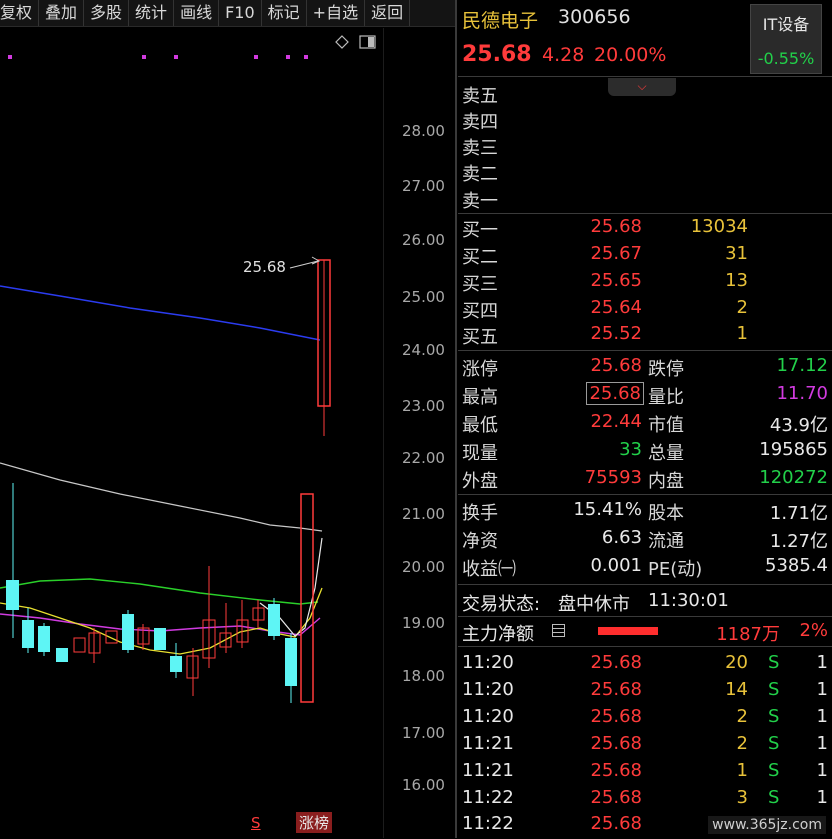 This screenshot has height=839, width=832. I want to click on ma-line-green, so click(159, 591).